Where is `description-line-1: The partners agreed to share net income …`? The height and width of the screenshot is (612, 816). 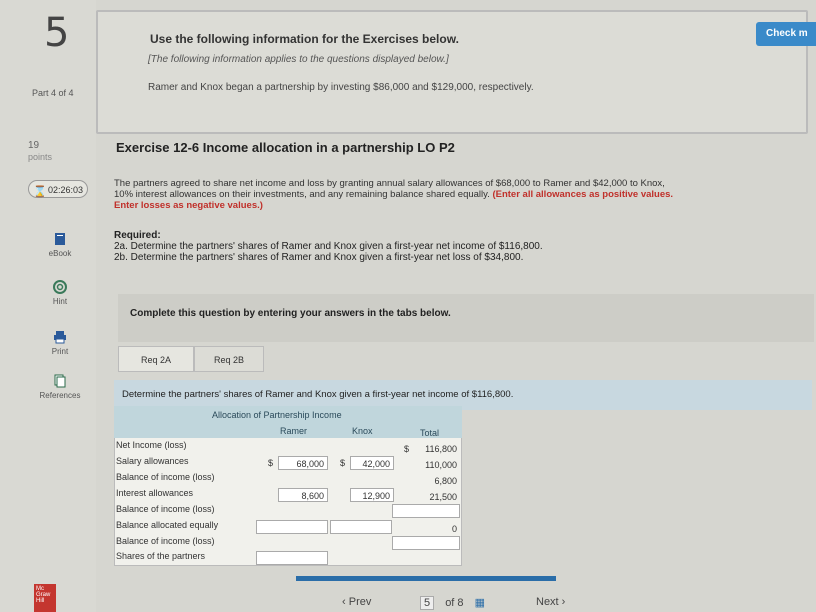 description-line-1: The partners agreed to share net income … is located at coordinates (389, 183).